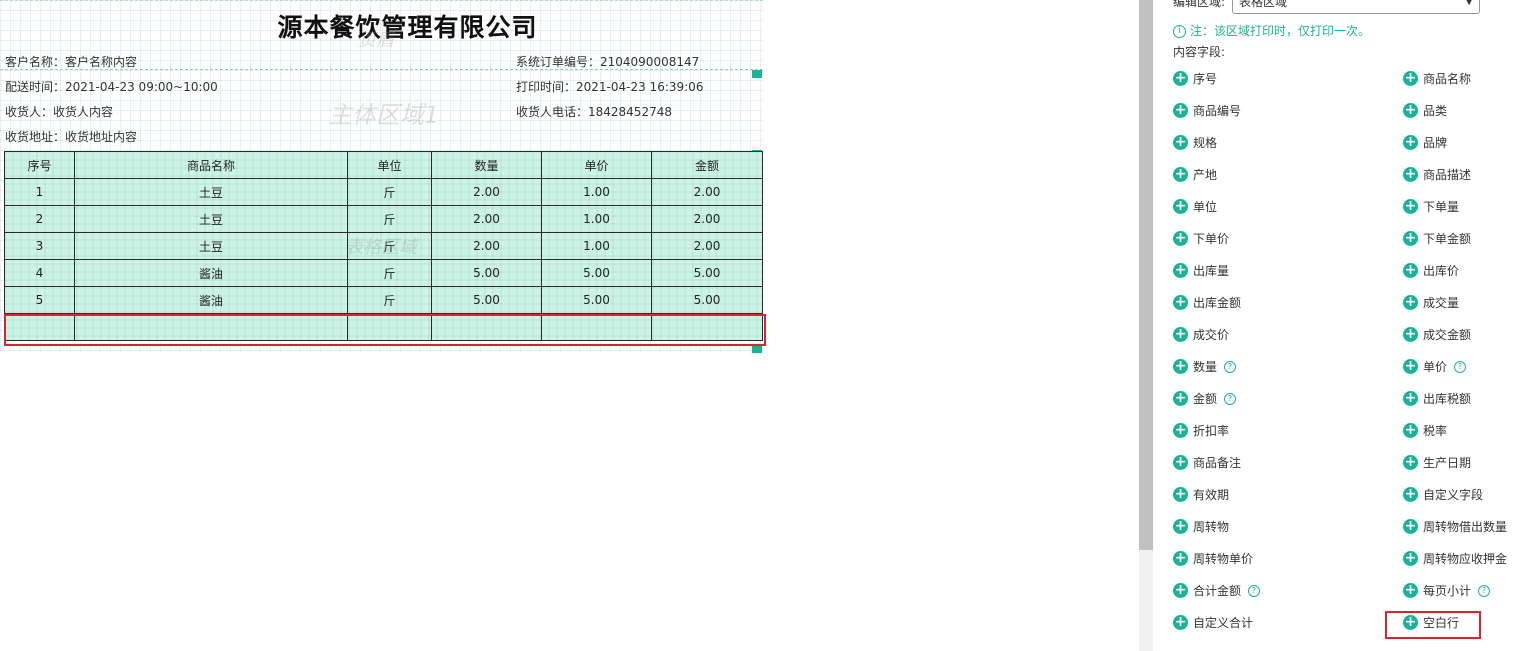  Describe the element at coordinates (1437, 80) in the screenshot. I see `field-button: + 商品名称` at that location.